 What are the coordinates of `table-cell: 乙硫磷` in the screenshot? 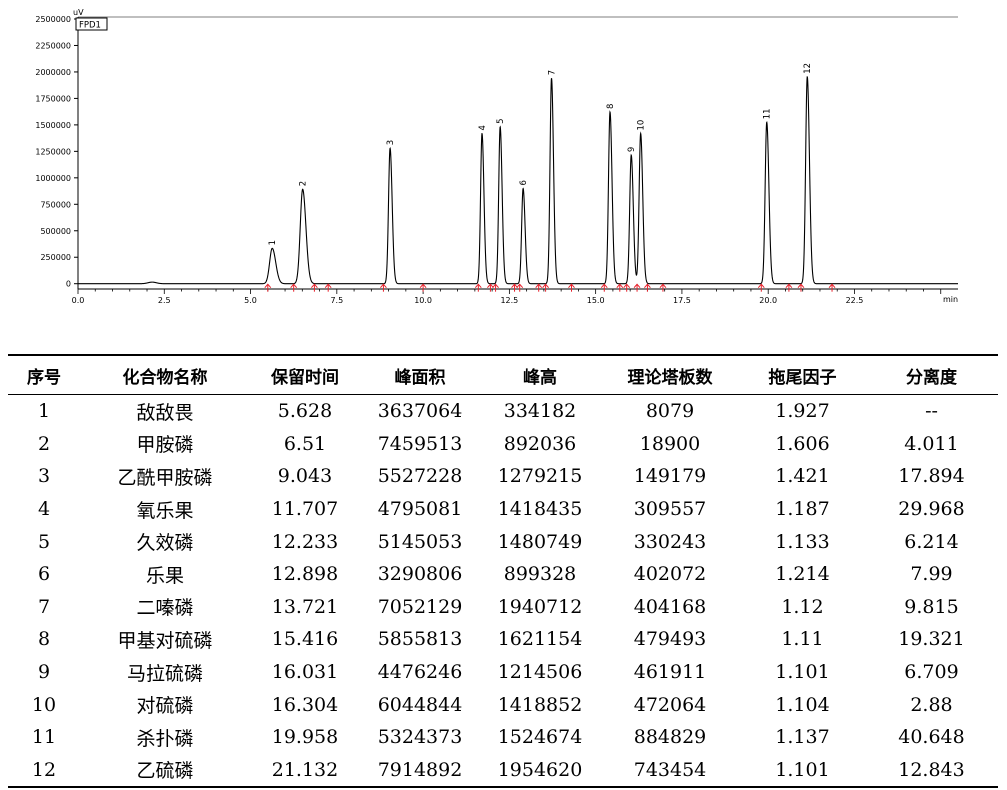 It's located at (165, 771).